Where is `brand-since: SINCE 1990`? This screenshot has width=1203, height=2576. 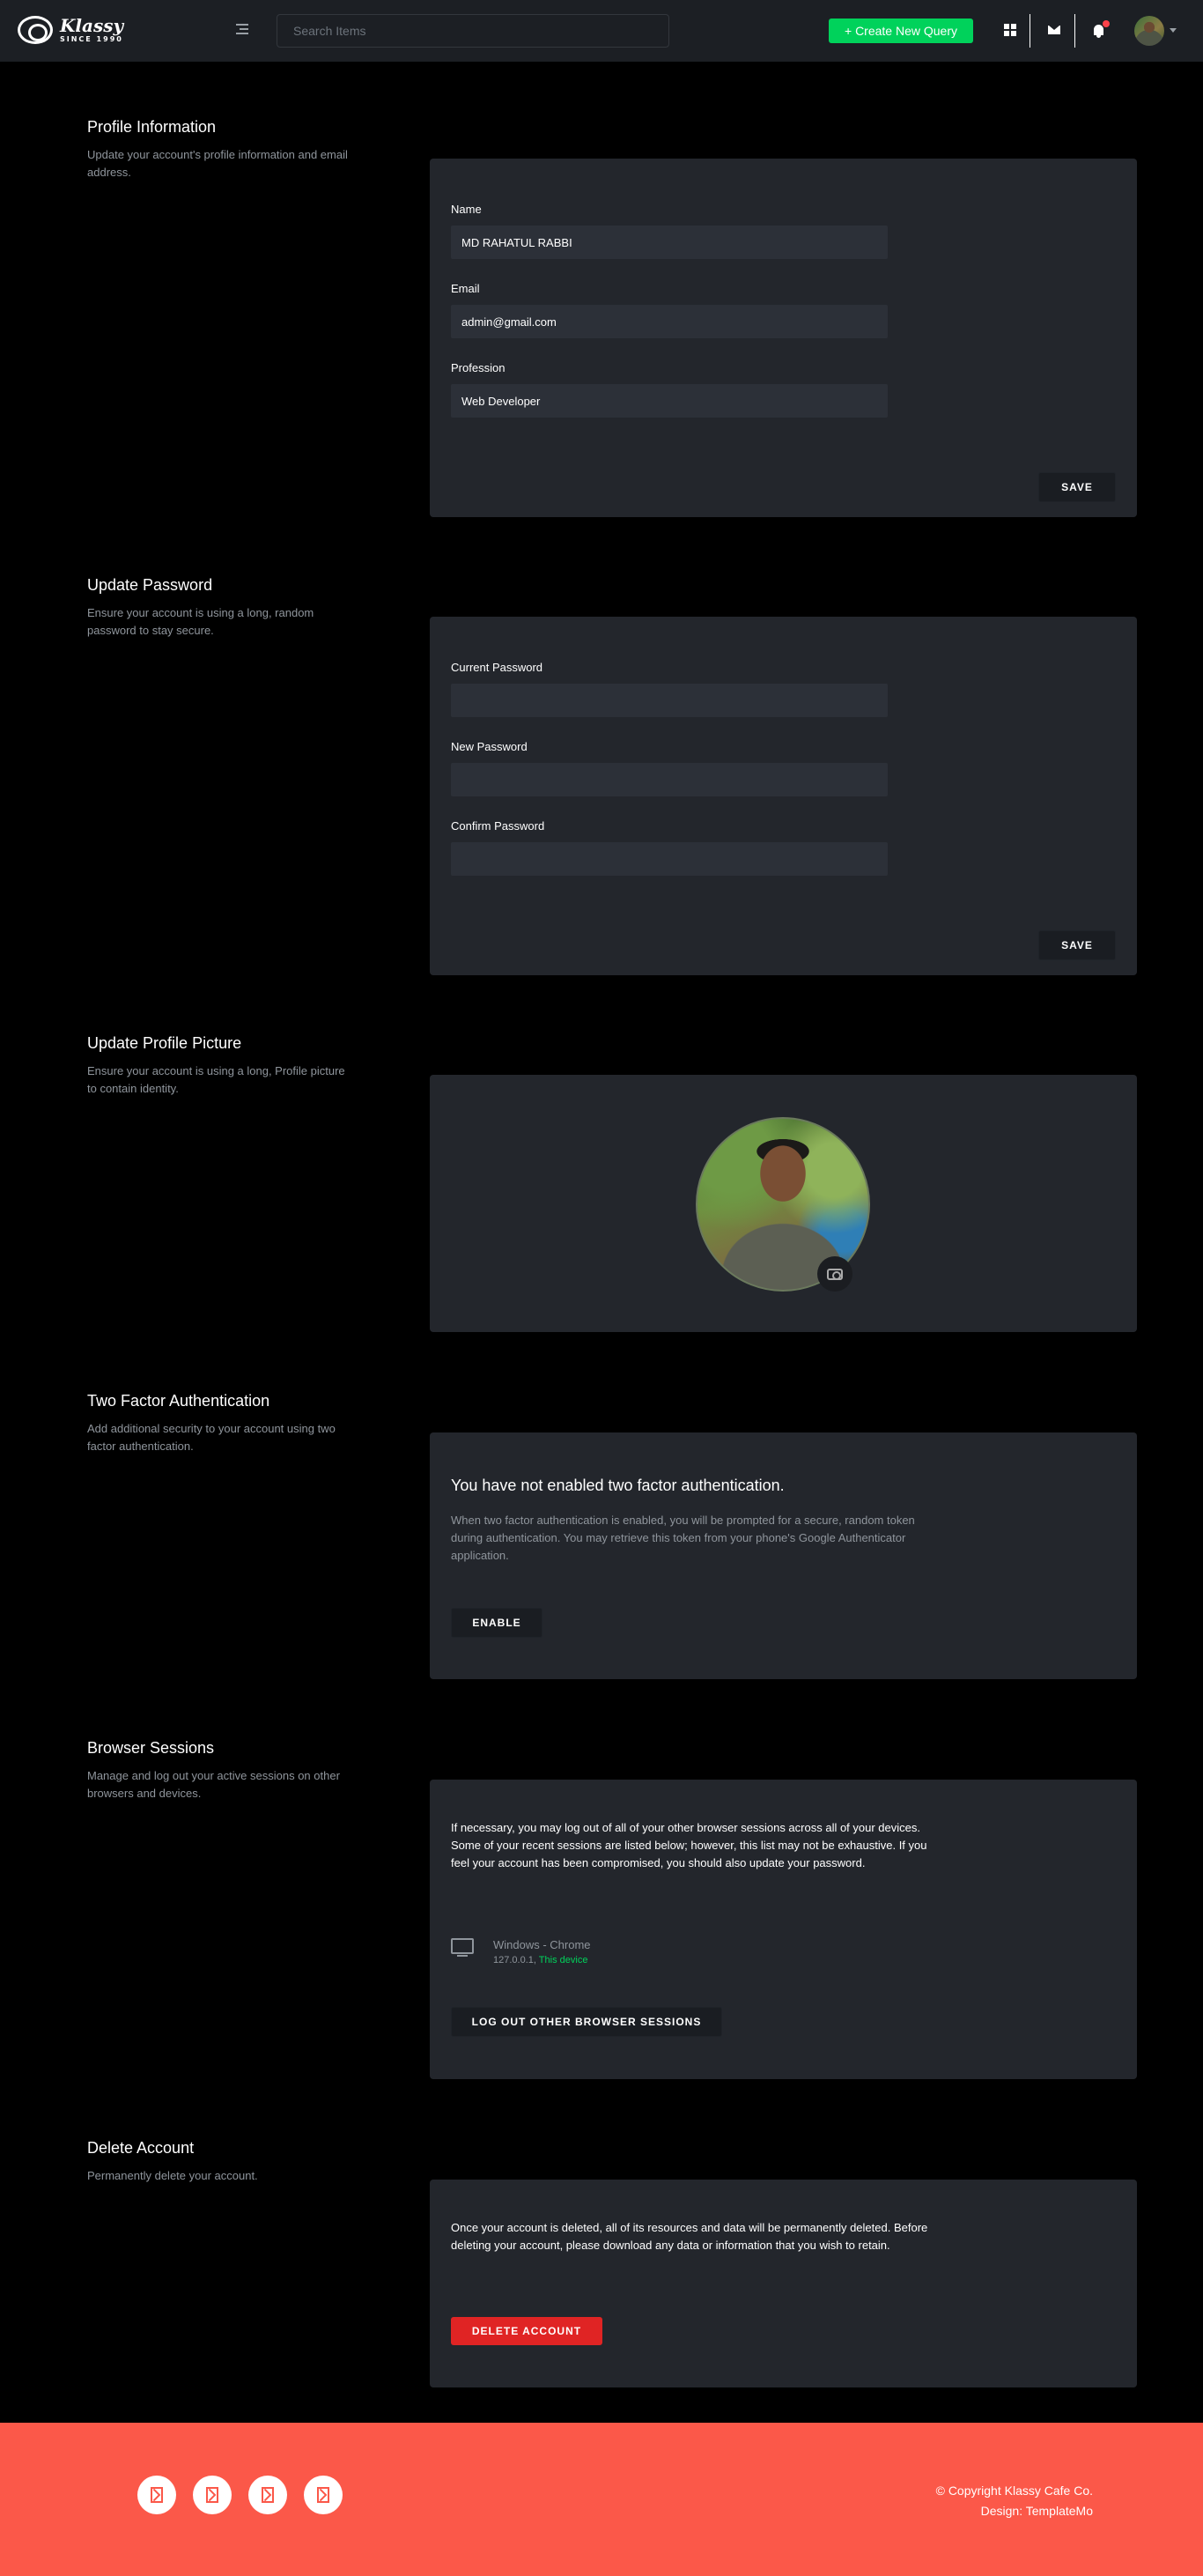
brand-since: SINCE 1990 is located at coordinates (91, 39).